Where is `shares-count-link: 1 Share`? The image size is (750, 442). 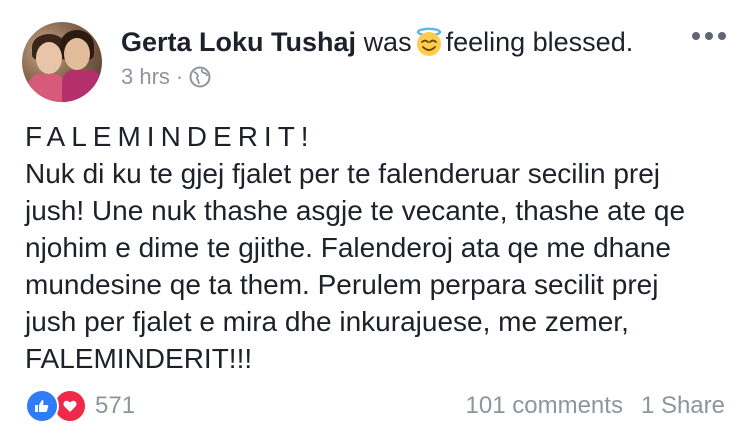 shares-count-link: 1 Share is located at coordinates (683, 406).